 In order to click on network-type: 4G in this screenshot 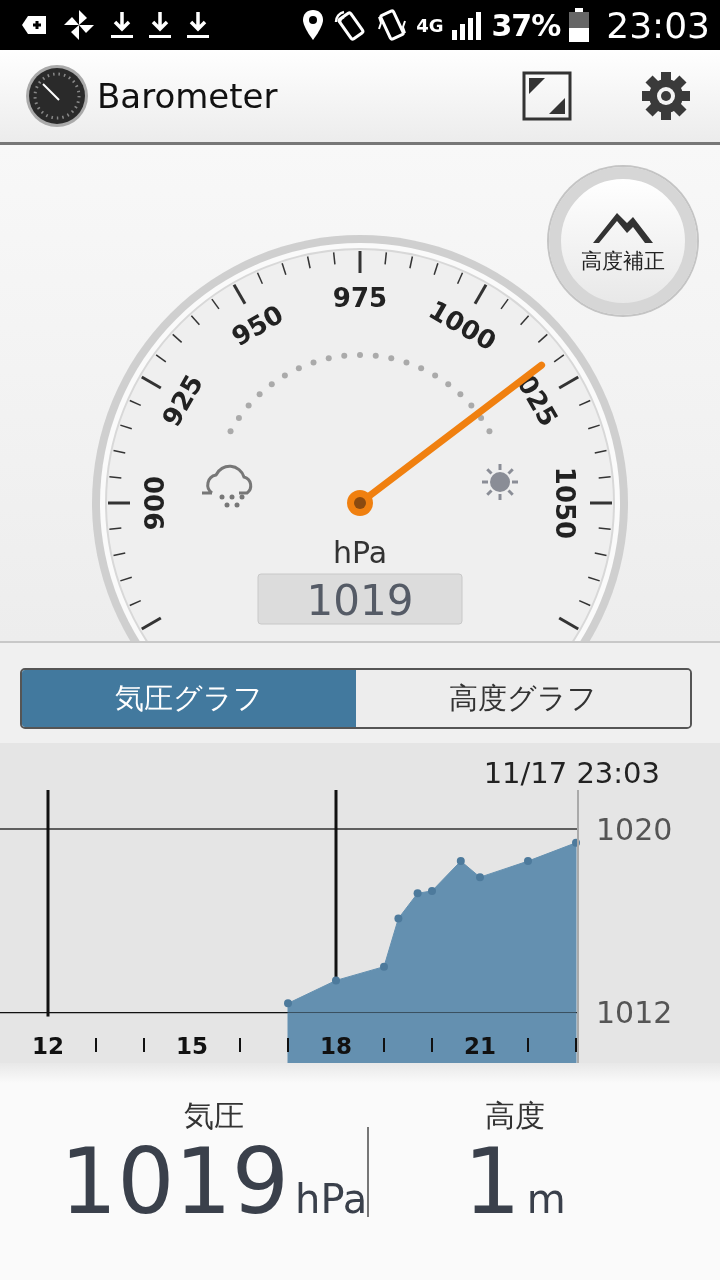, I will do `click(430, 25)`.